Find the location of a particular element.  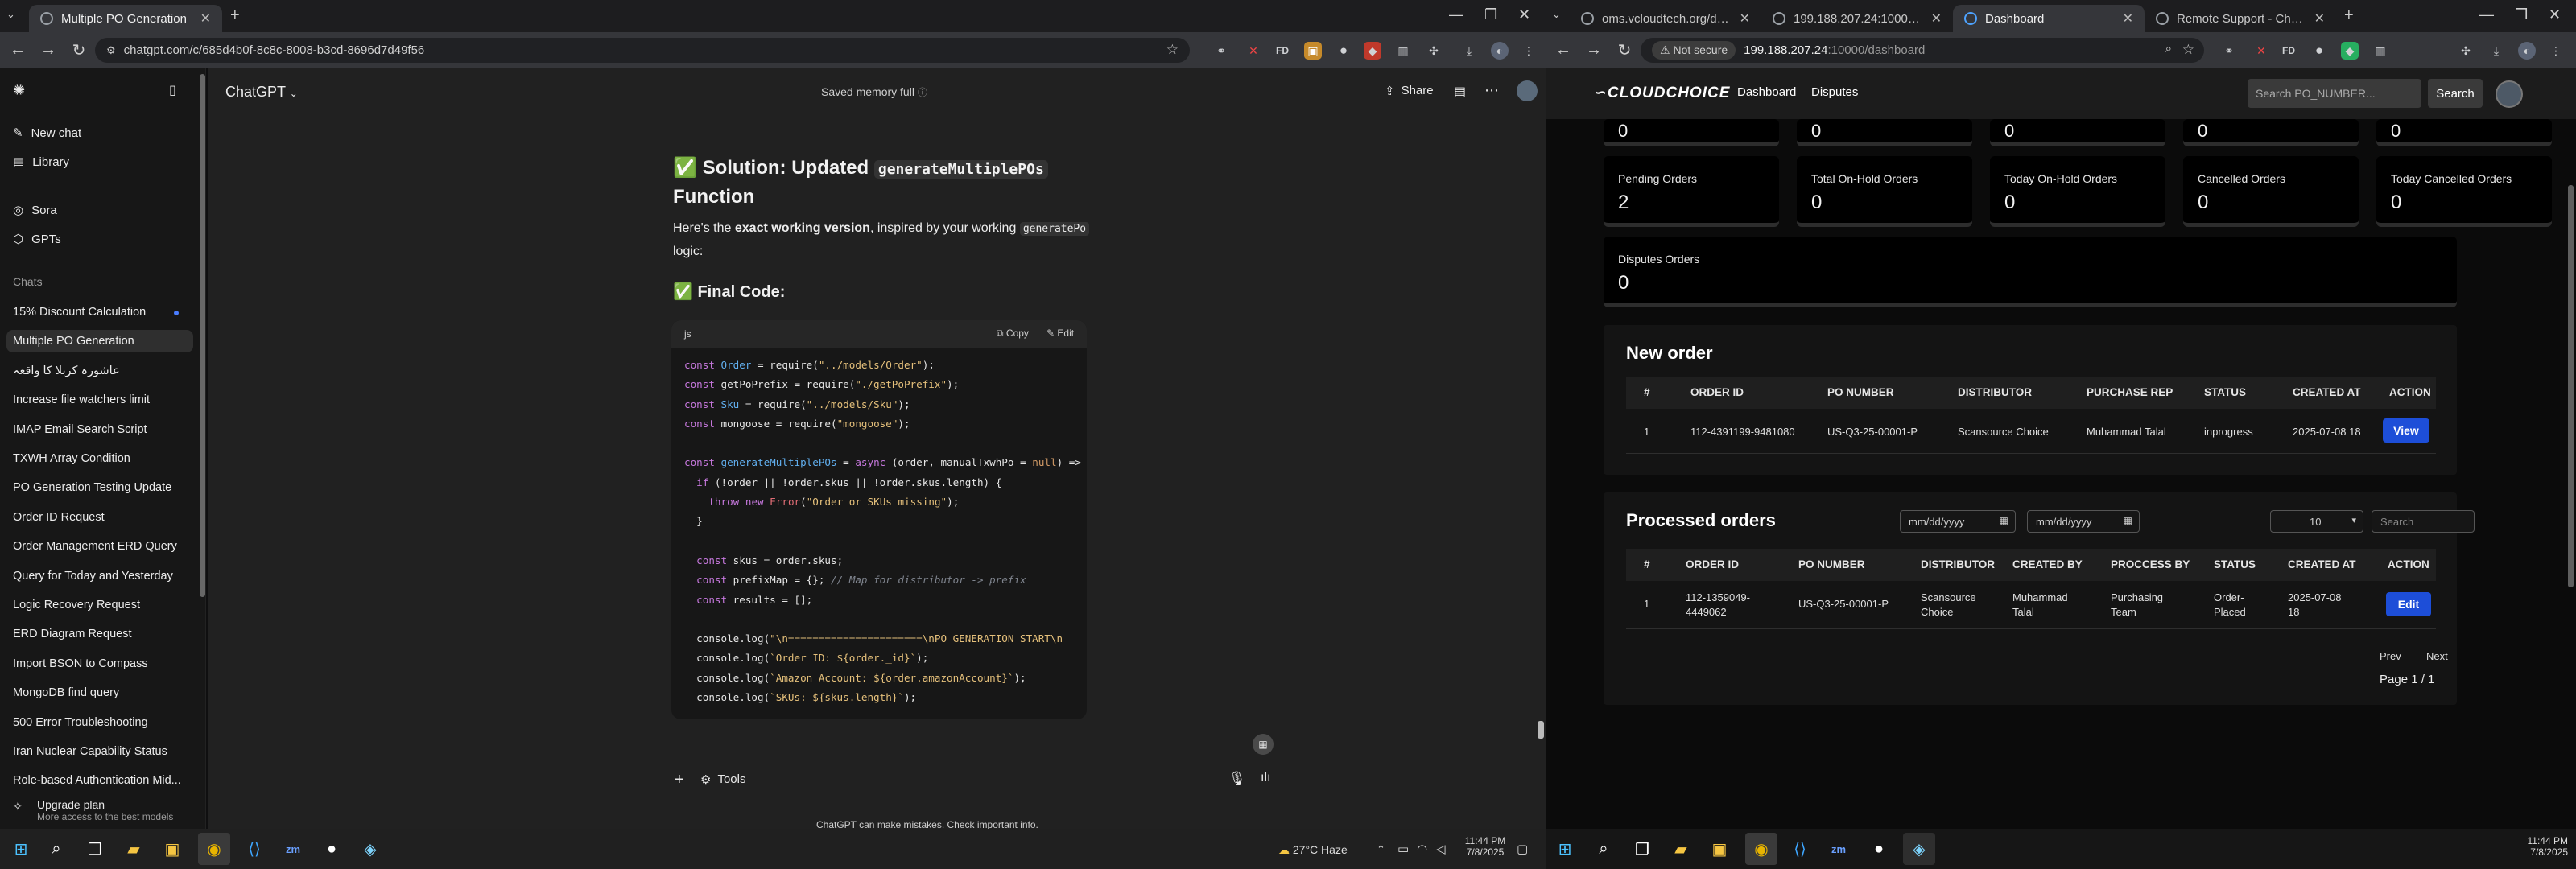

tab-remote-support: Remote Support - Chrome Rem... ✕ is located at coordinates (2240, 18).